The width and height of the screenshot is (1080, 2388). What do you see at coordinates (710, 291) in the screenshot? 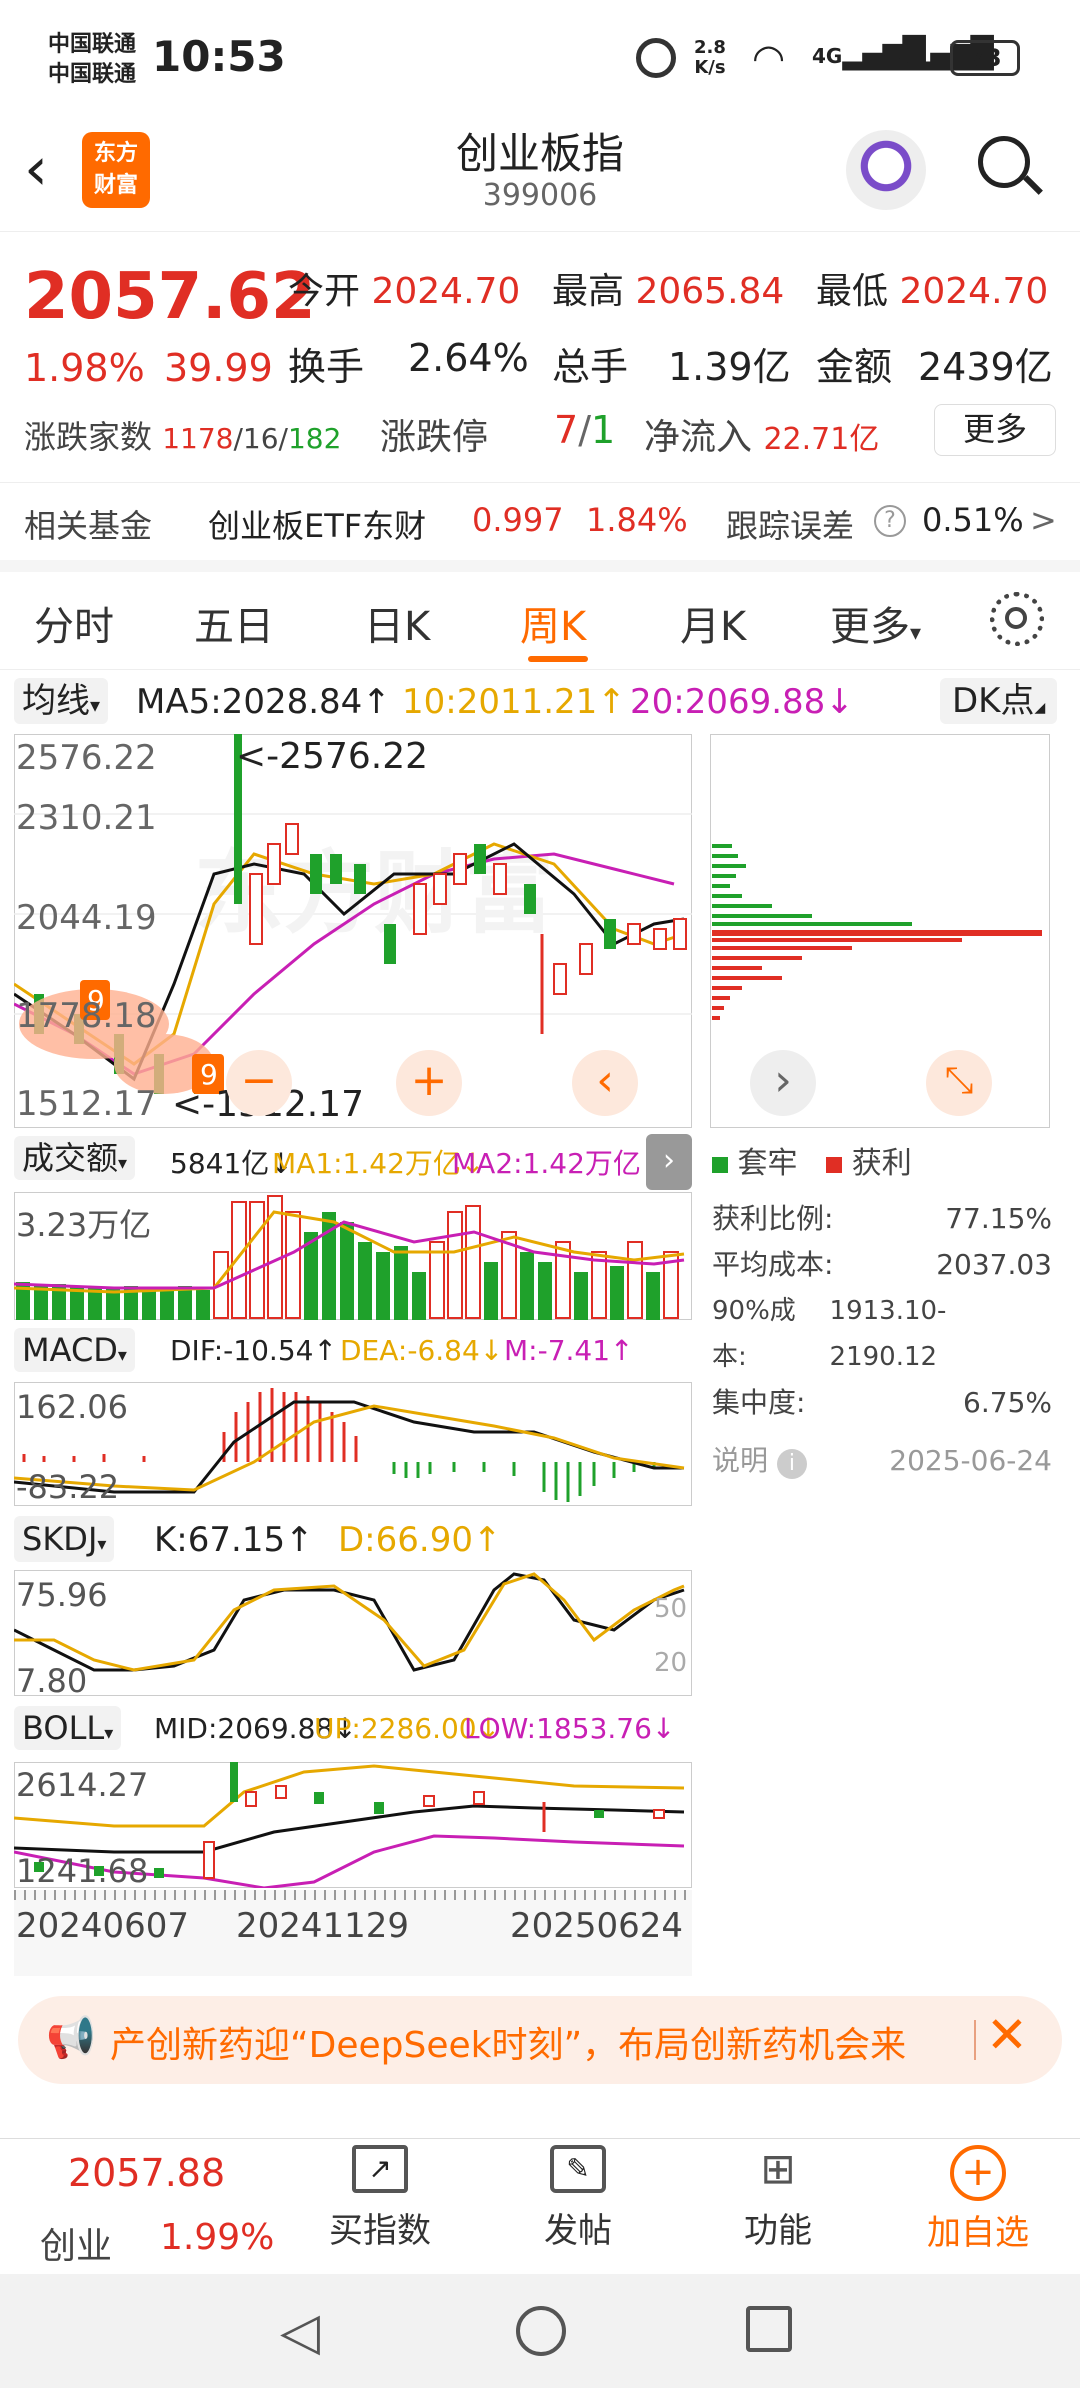
I see `high-value: 2065.84` at bounding box center [710, 291].